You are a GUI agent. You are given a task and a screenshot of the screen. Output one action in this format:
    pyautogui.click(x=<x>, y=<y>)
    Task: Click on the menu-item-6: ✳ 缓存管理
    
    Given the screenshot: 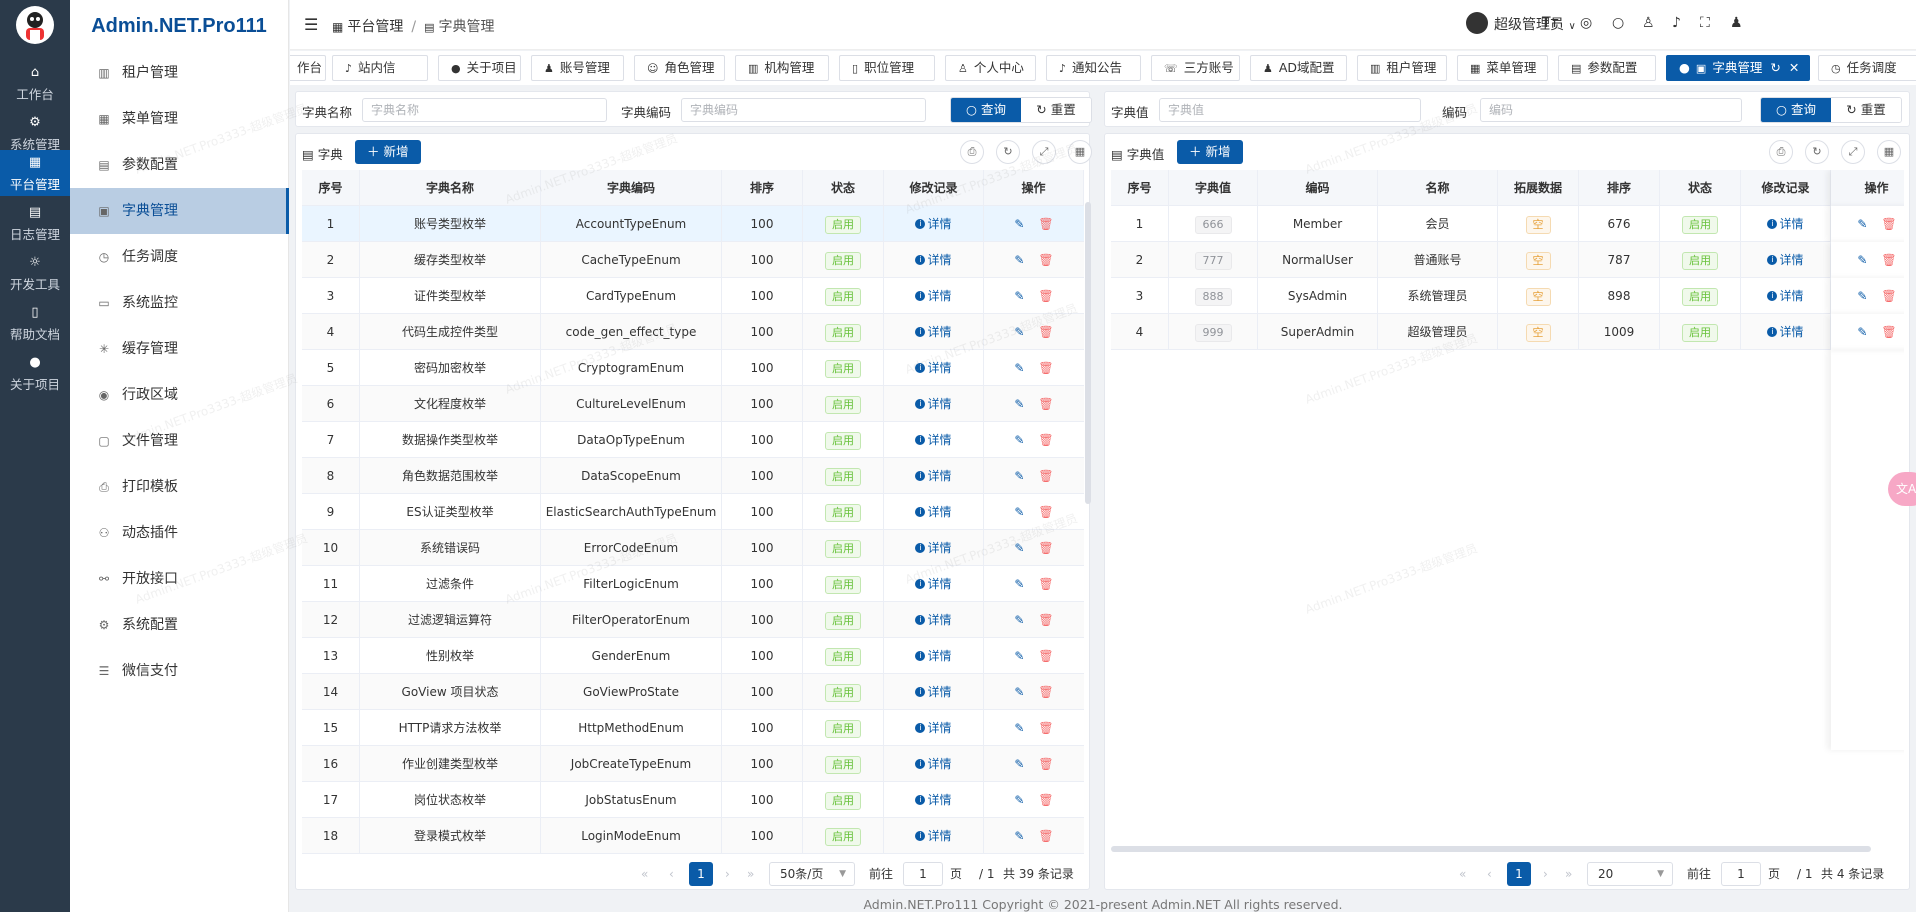 What is the action you would take?
    pyautogui.click(x=179, y=349)
    